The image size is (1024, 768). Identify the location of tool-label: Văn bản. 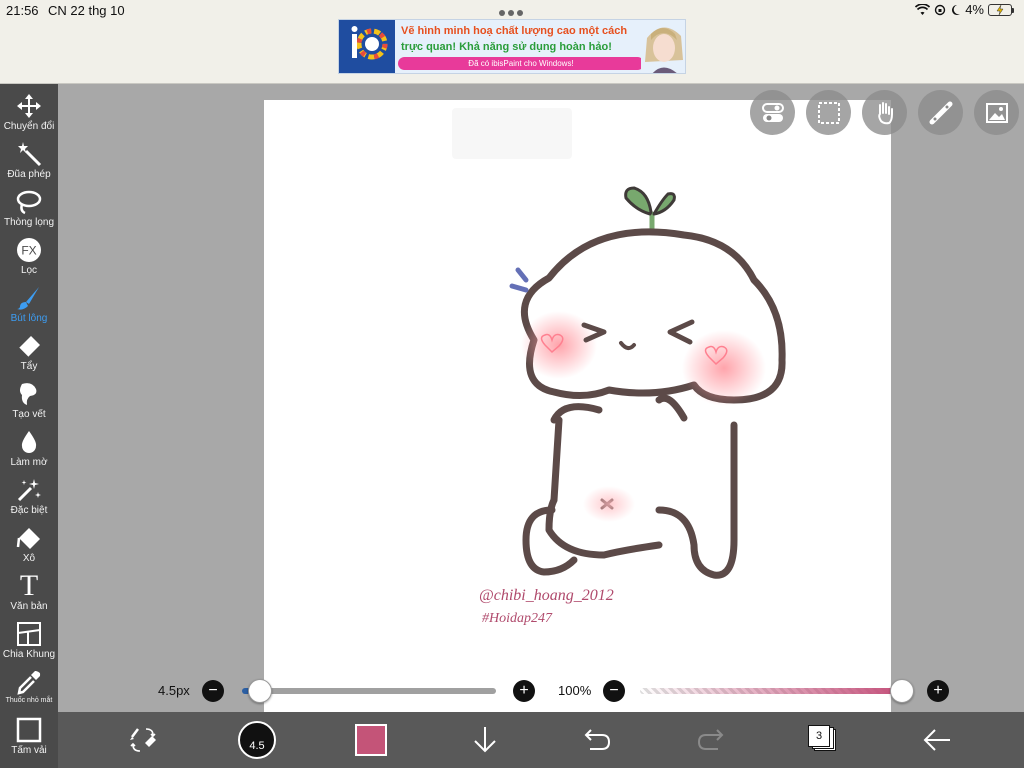
(29, 606).